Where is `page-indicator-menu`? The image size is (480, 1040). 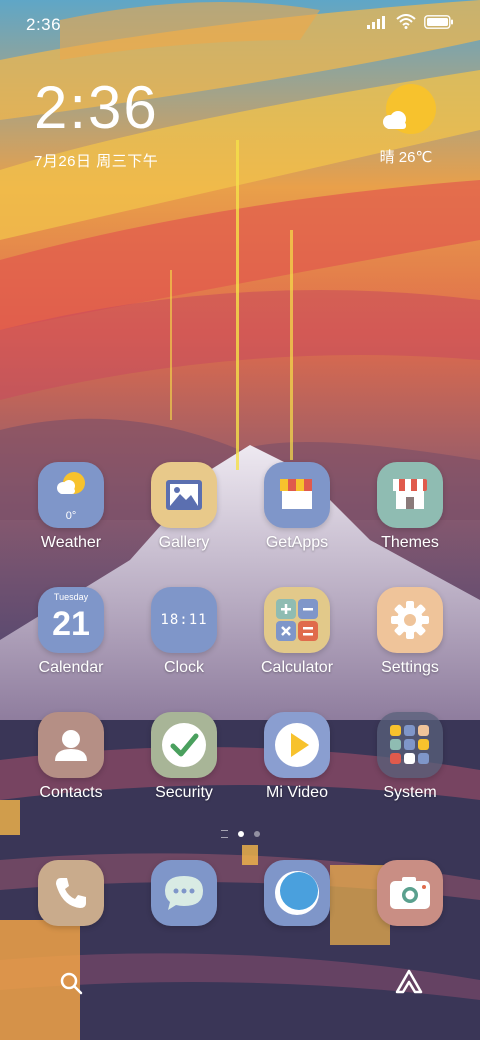
page-indicator-menu is located at coordinates (224, 834).